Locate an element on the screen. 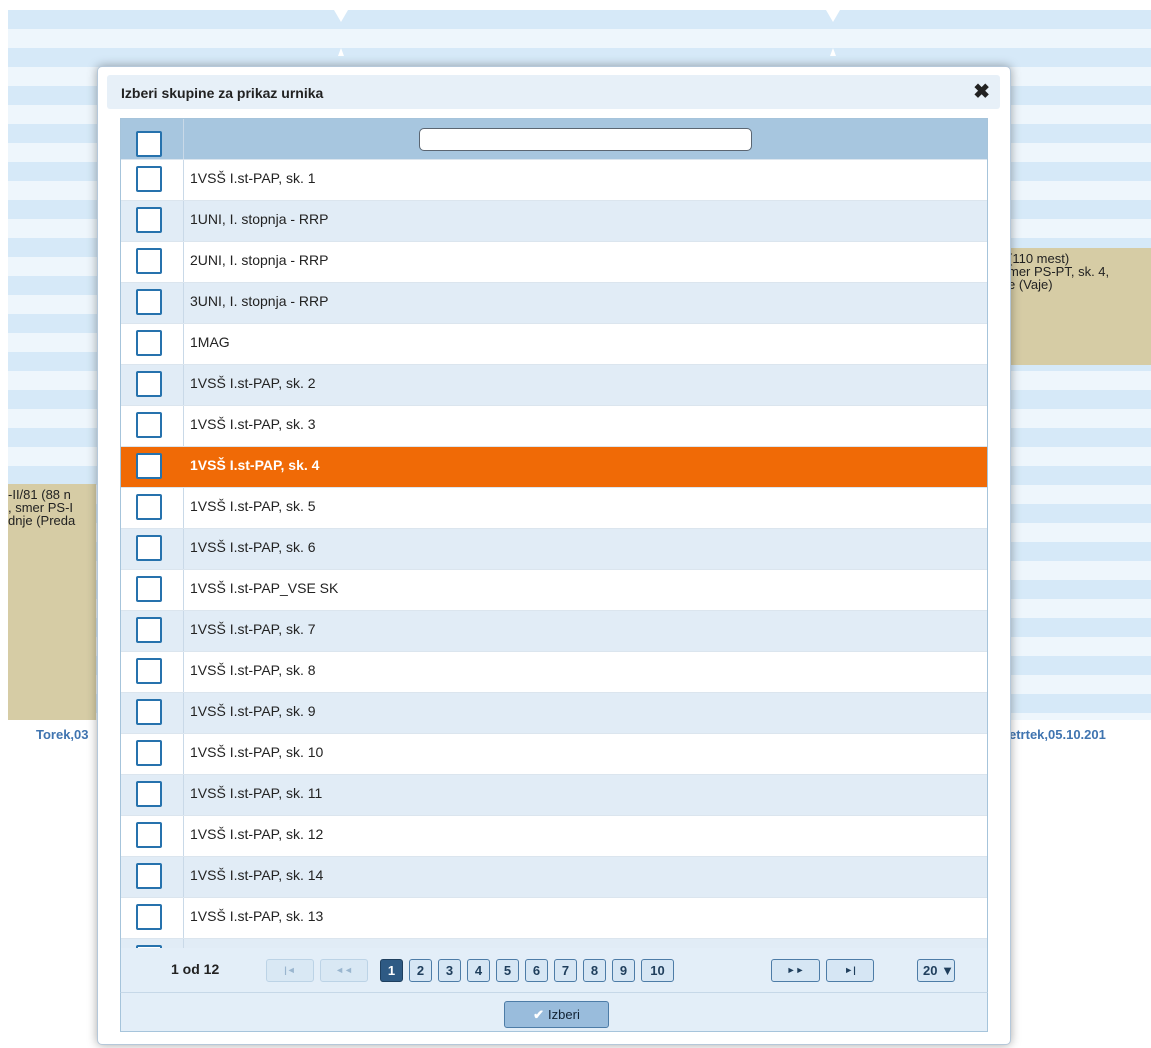 Image resolution: width=1151 pixels, height=1048 pixels. table-row: 3UNI, I. stopnja - RRP is located at coordinates (554, 302).